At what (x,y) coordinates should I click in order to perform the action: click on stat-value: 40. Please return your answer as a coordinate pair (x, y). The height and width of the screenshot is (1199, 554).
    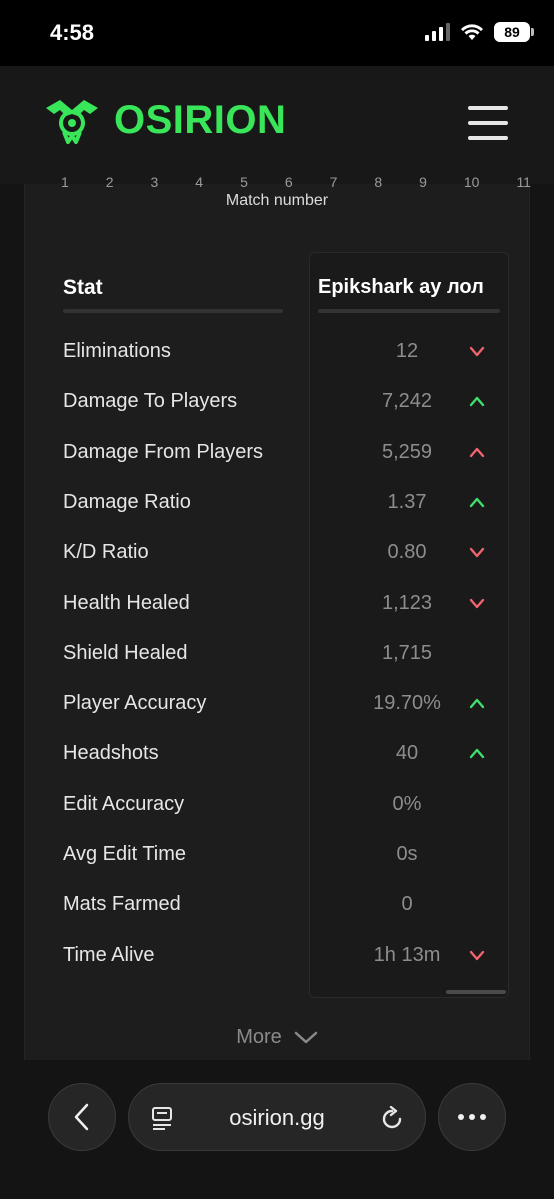
    Looking at the image, I should click on (407, 753).